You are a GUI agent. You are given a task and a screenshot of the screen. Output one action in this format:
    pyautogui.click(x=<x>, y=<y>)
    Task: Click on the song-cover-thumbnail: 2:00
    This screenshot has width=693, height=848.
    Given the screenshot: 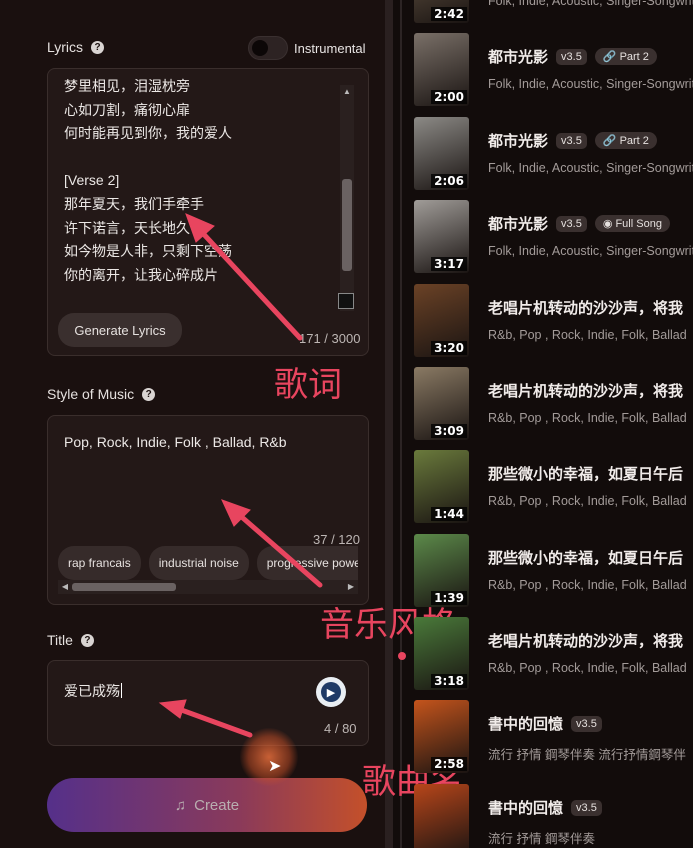 What is the action you would take?
    pyautogui.click(x=441, y=69)
    